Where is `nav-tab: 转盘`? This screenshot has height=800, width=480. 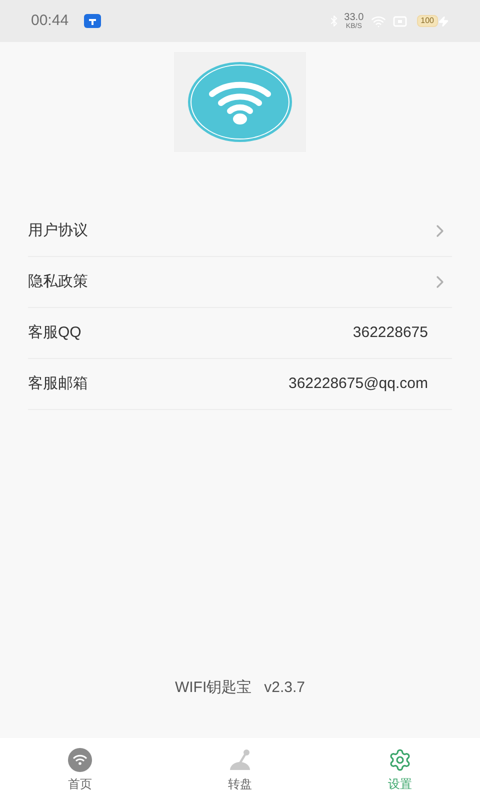 nav-tab: 转盘 is located at coordinates (240, 769).